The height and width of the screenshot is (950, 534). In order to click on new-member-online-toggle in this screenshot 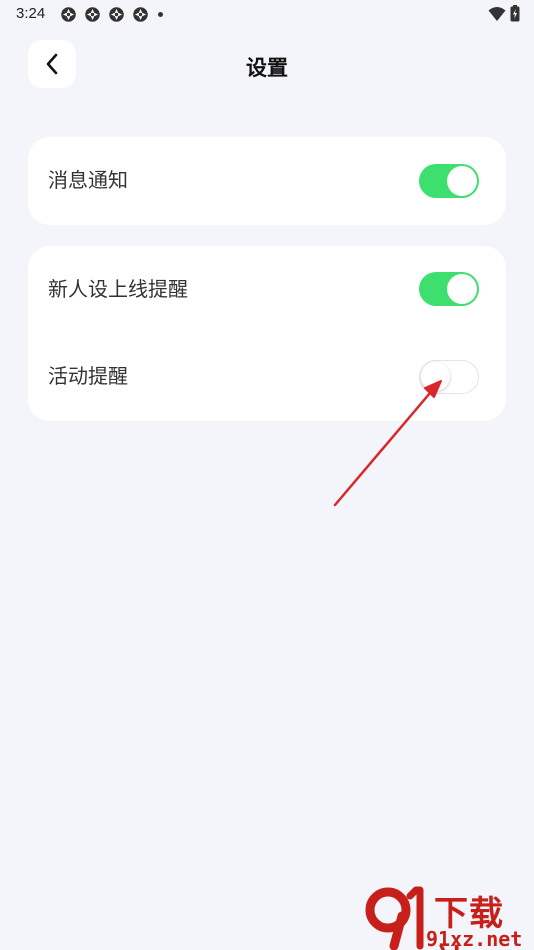, I will do `click(449, 289)`.